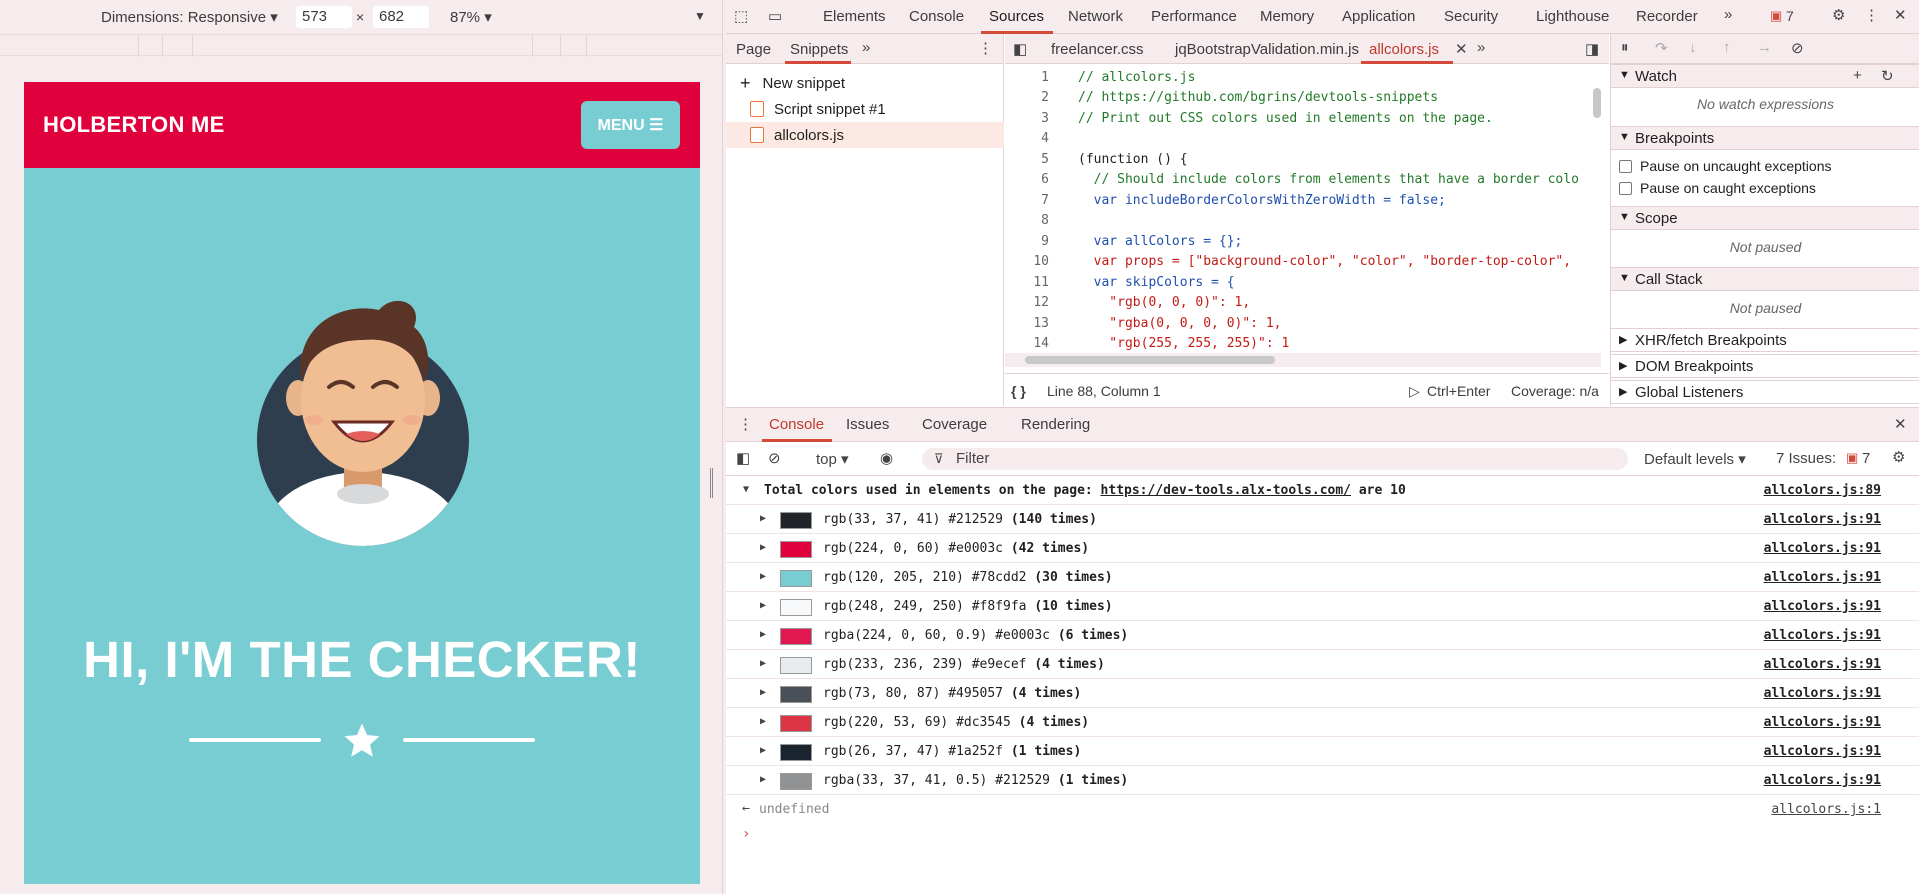 Image resolution: width=1919 pixels, height=894 pixels. Describe the element at coordinates (1857, 75) in the screenshot. I see `add-watch-icon: +` at that location.